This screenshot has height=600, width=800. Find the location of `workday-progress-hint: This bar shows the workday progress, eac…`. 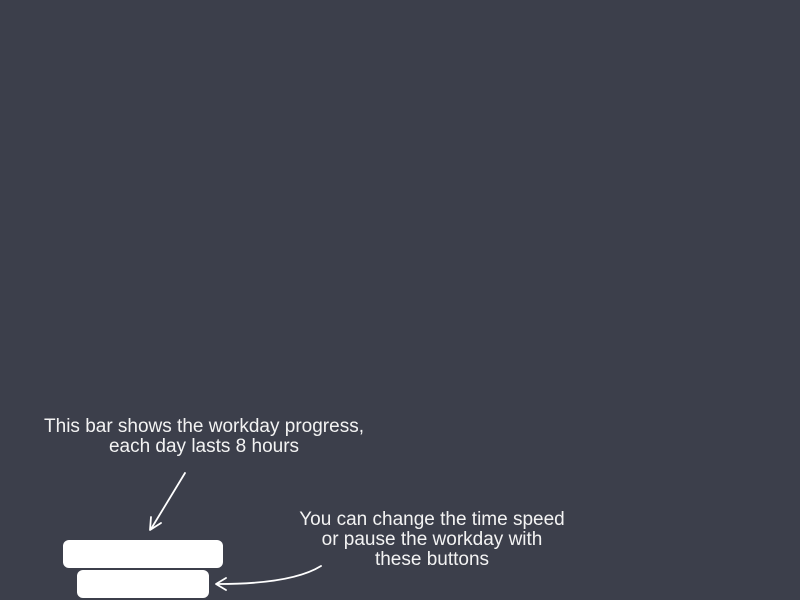

workday-progress-hint: This bar shows the workday progress, eac… is located at coordinates (204, 436).